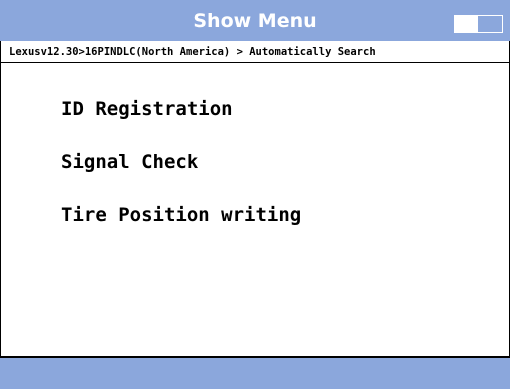  What do you see at coordinates (490, 24) in the screenshot?
I see `battery-outline` at bounding box center [490, 24].